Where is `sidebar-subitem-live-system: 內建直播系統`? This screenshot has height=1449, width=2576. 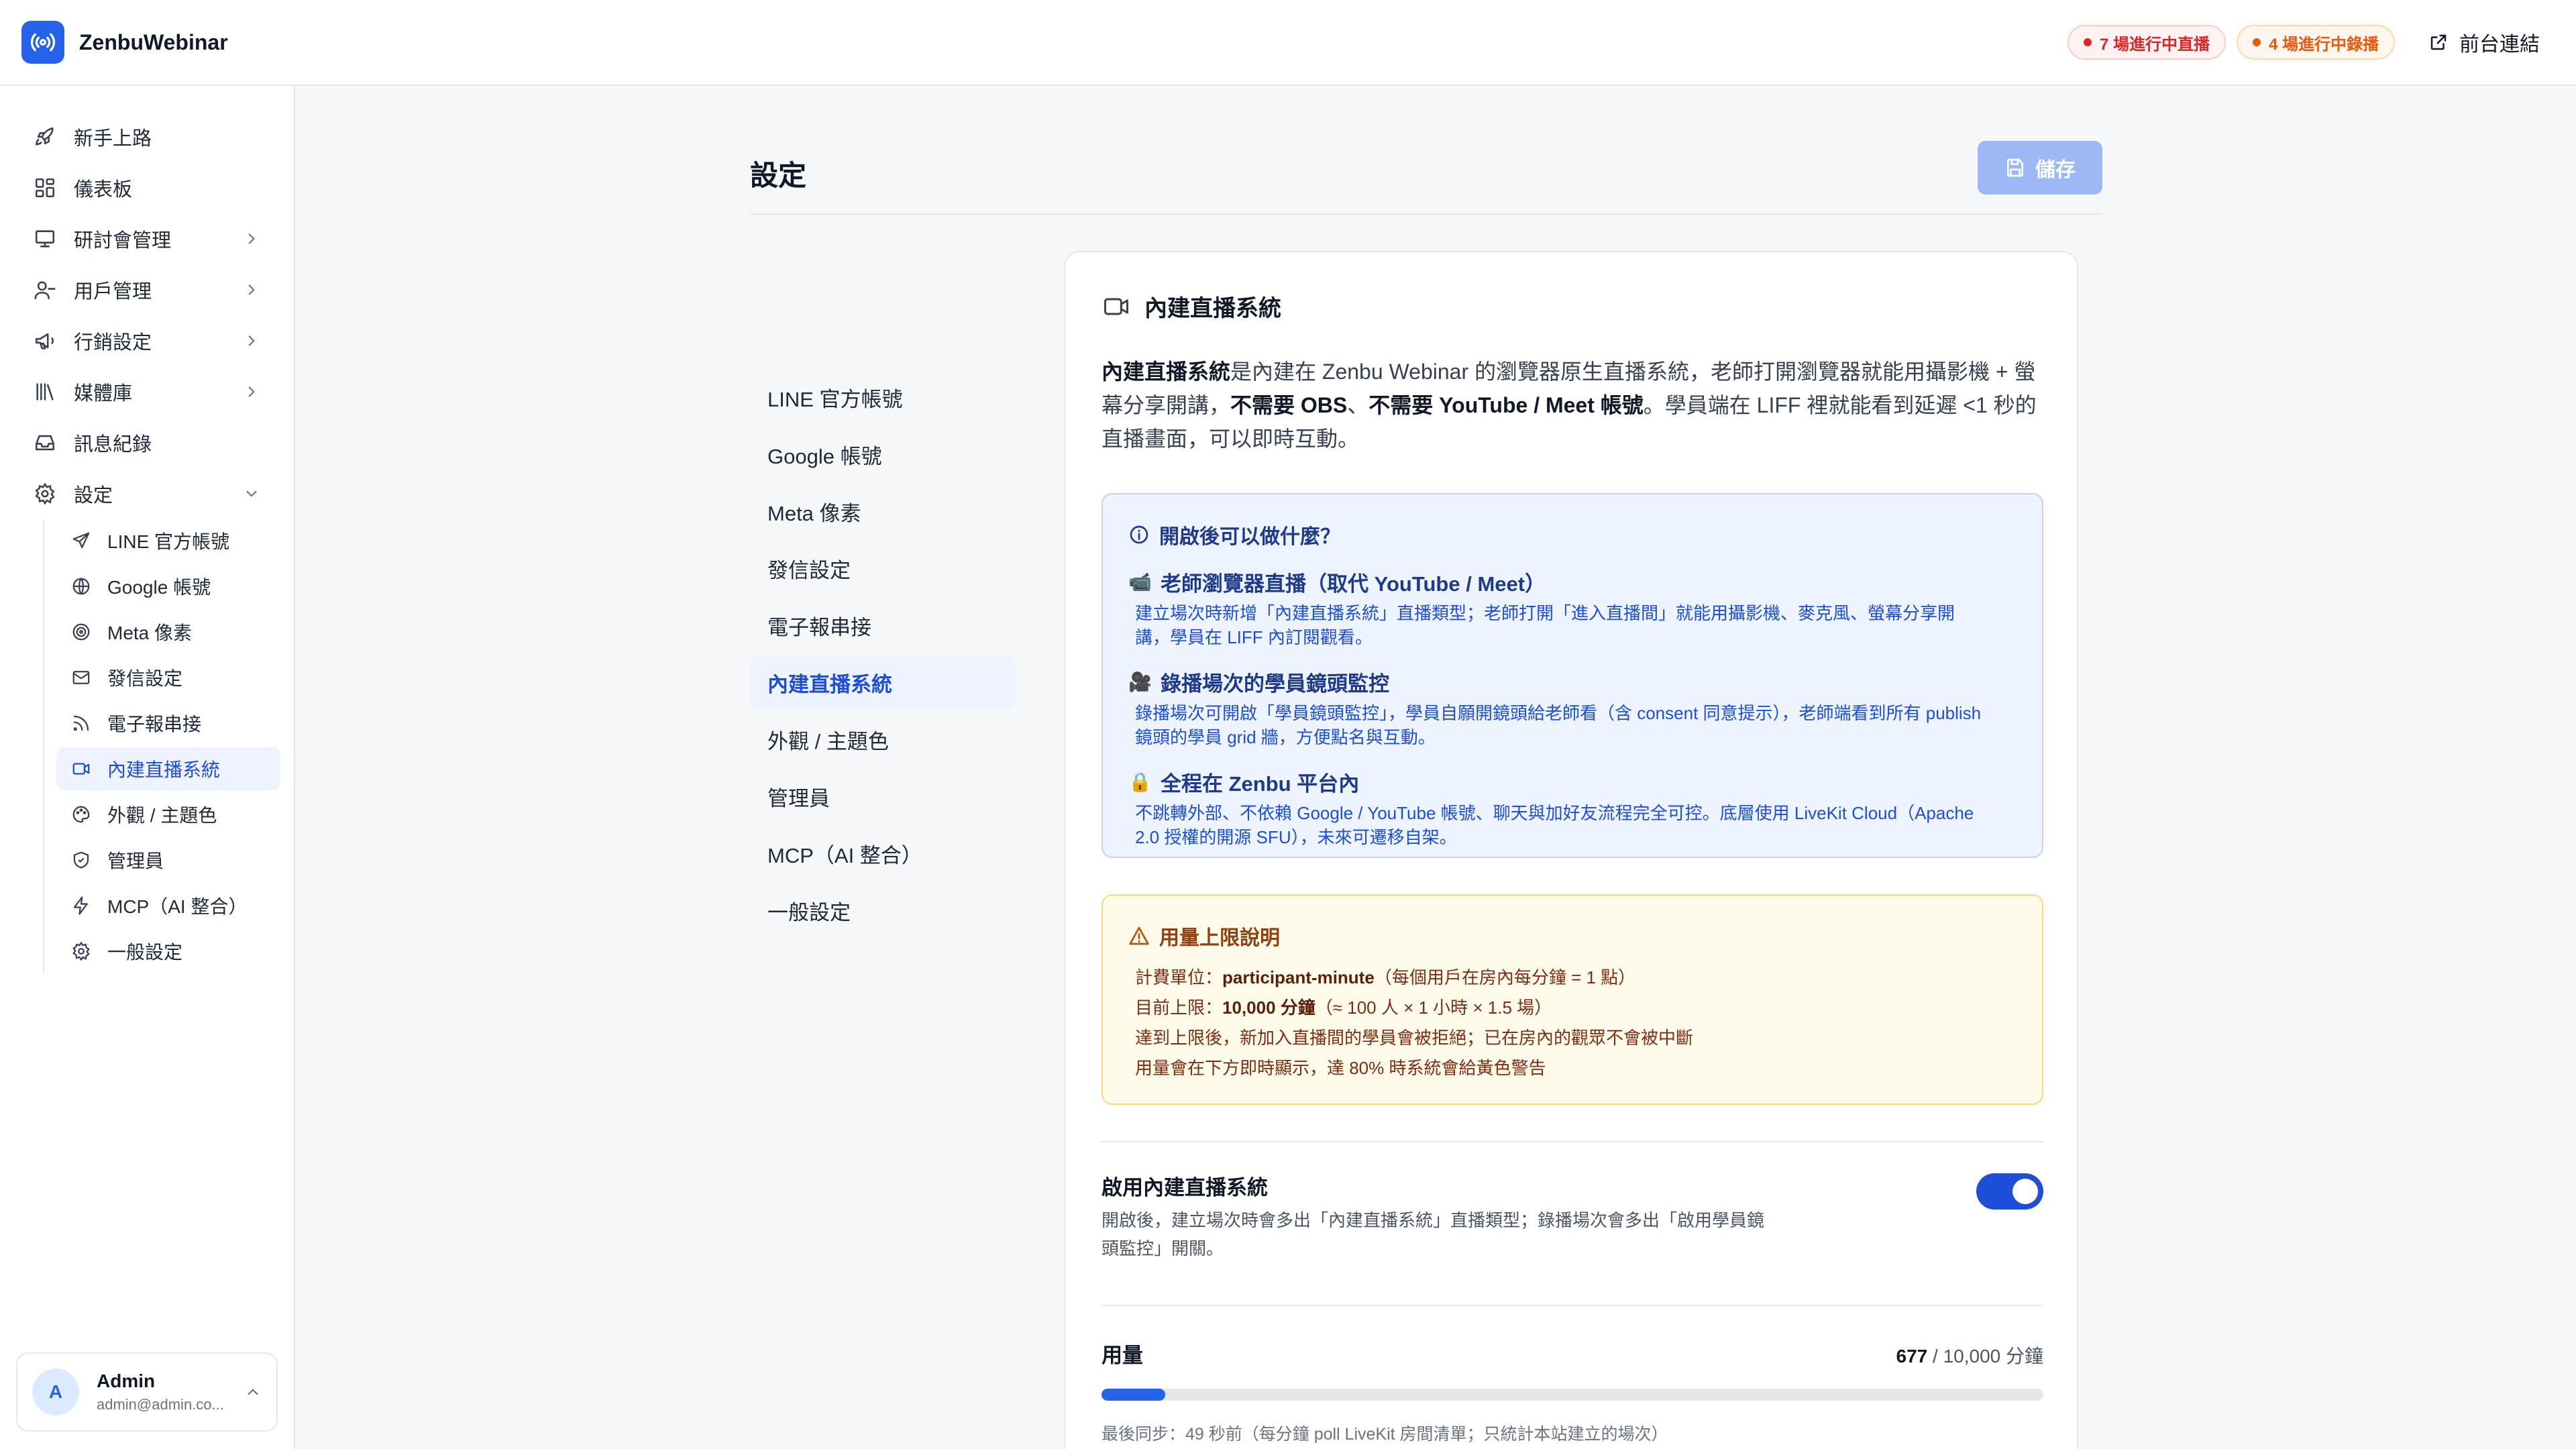
sidebar-subitem-live-system: 內建直播系統 is located at coordinates (168, 768).